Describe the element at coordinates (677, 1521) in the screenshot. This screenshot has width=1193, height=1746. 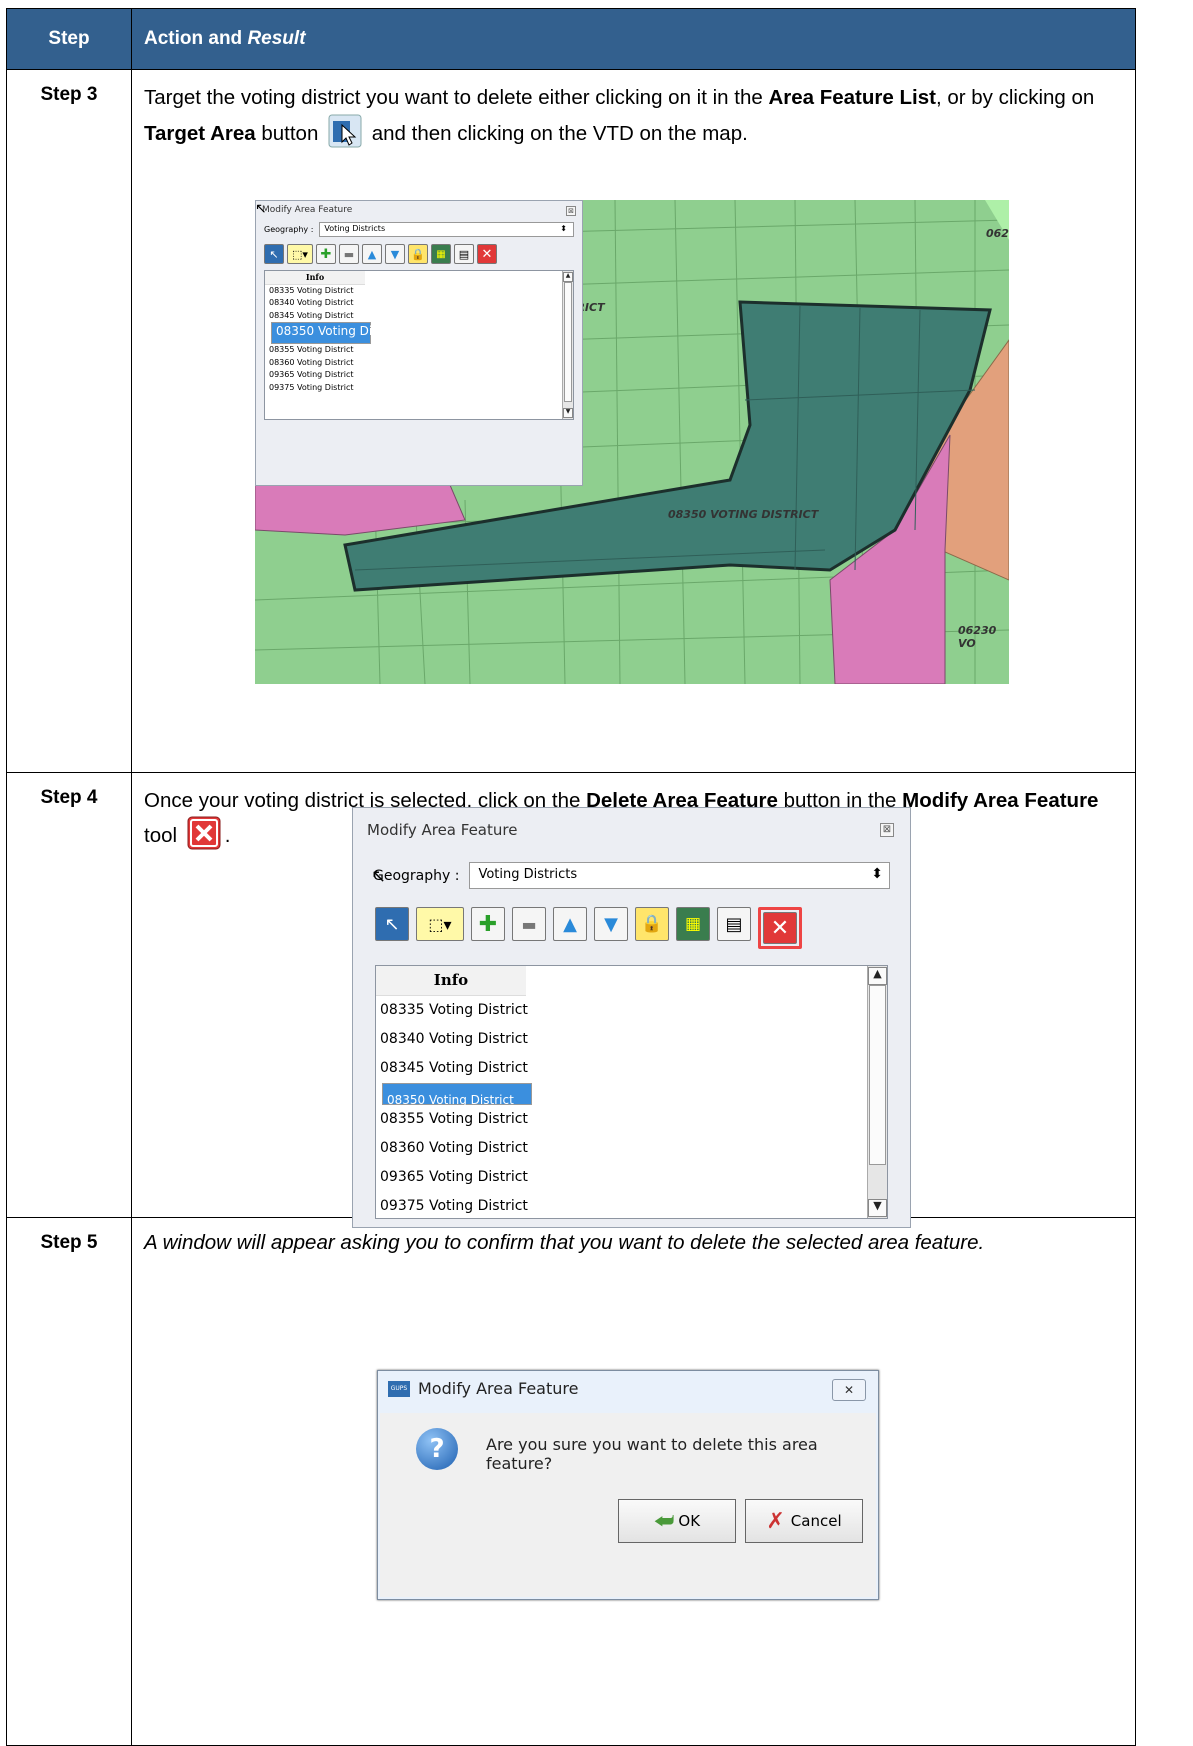
I see `ok-button: ⮨ OK` at that location.